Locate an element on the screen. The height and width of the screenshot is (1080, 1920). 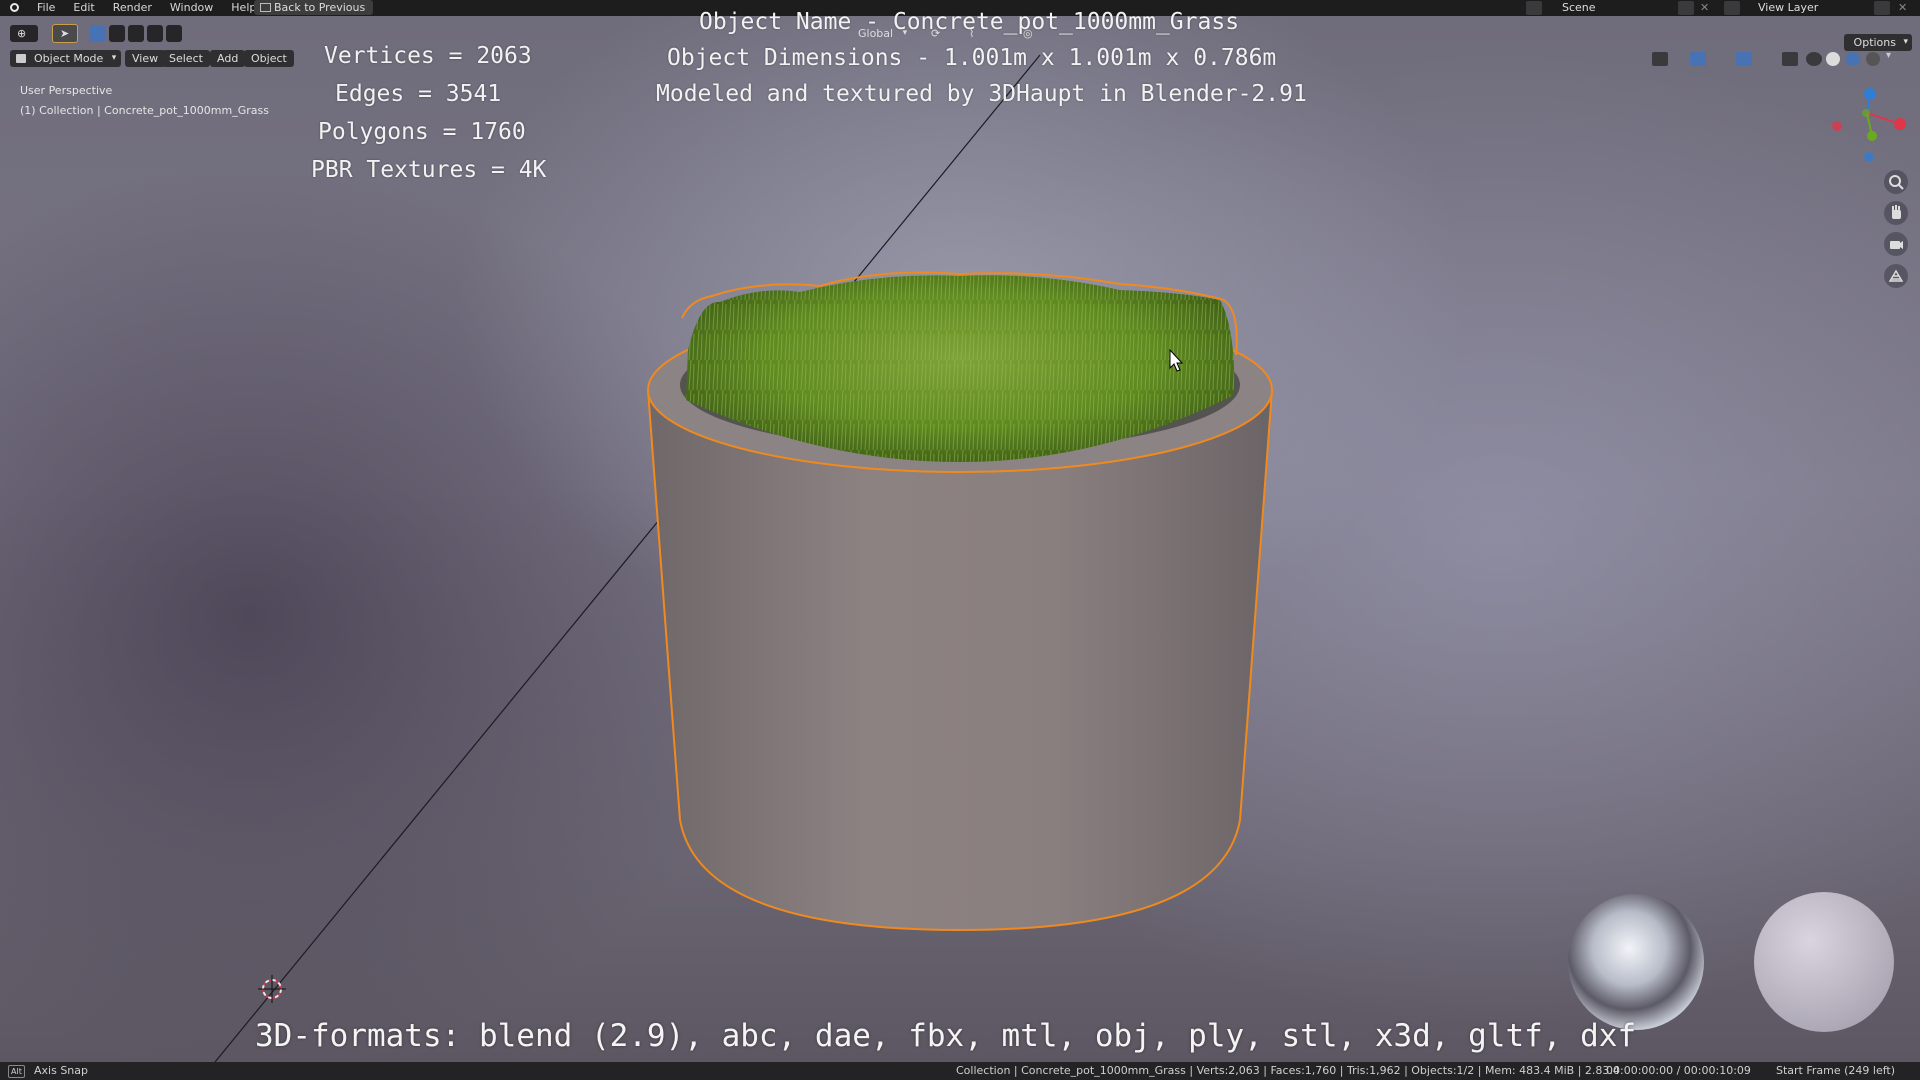
visibility-icon is located at coordinates (1660, 59).